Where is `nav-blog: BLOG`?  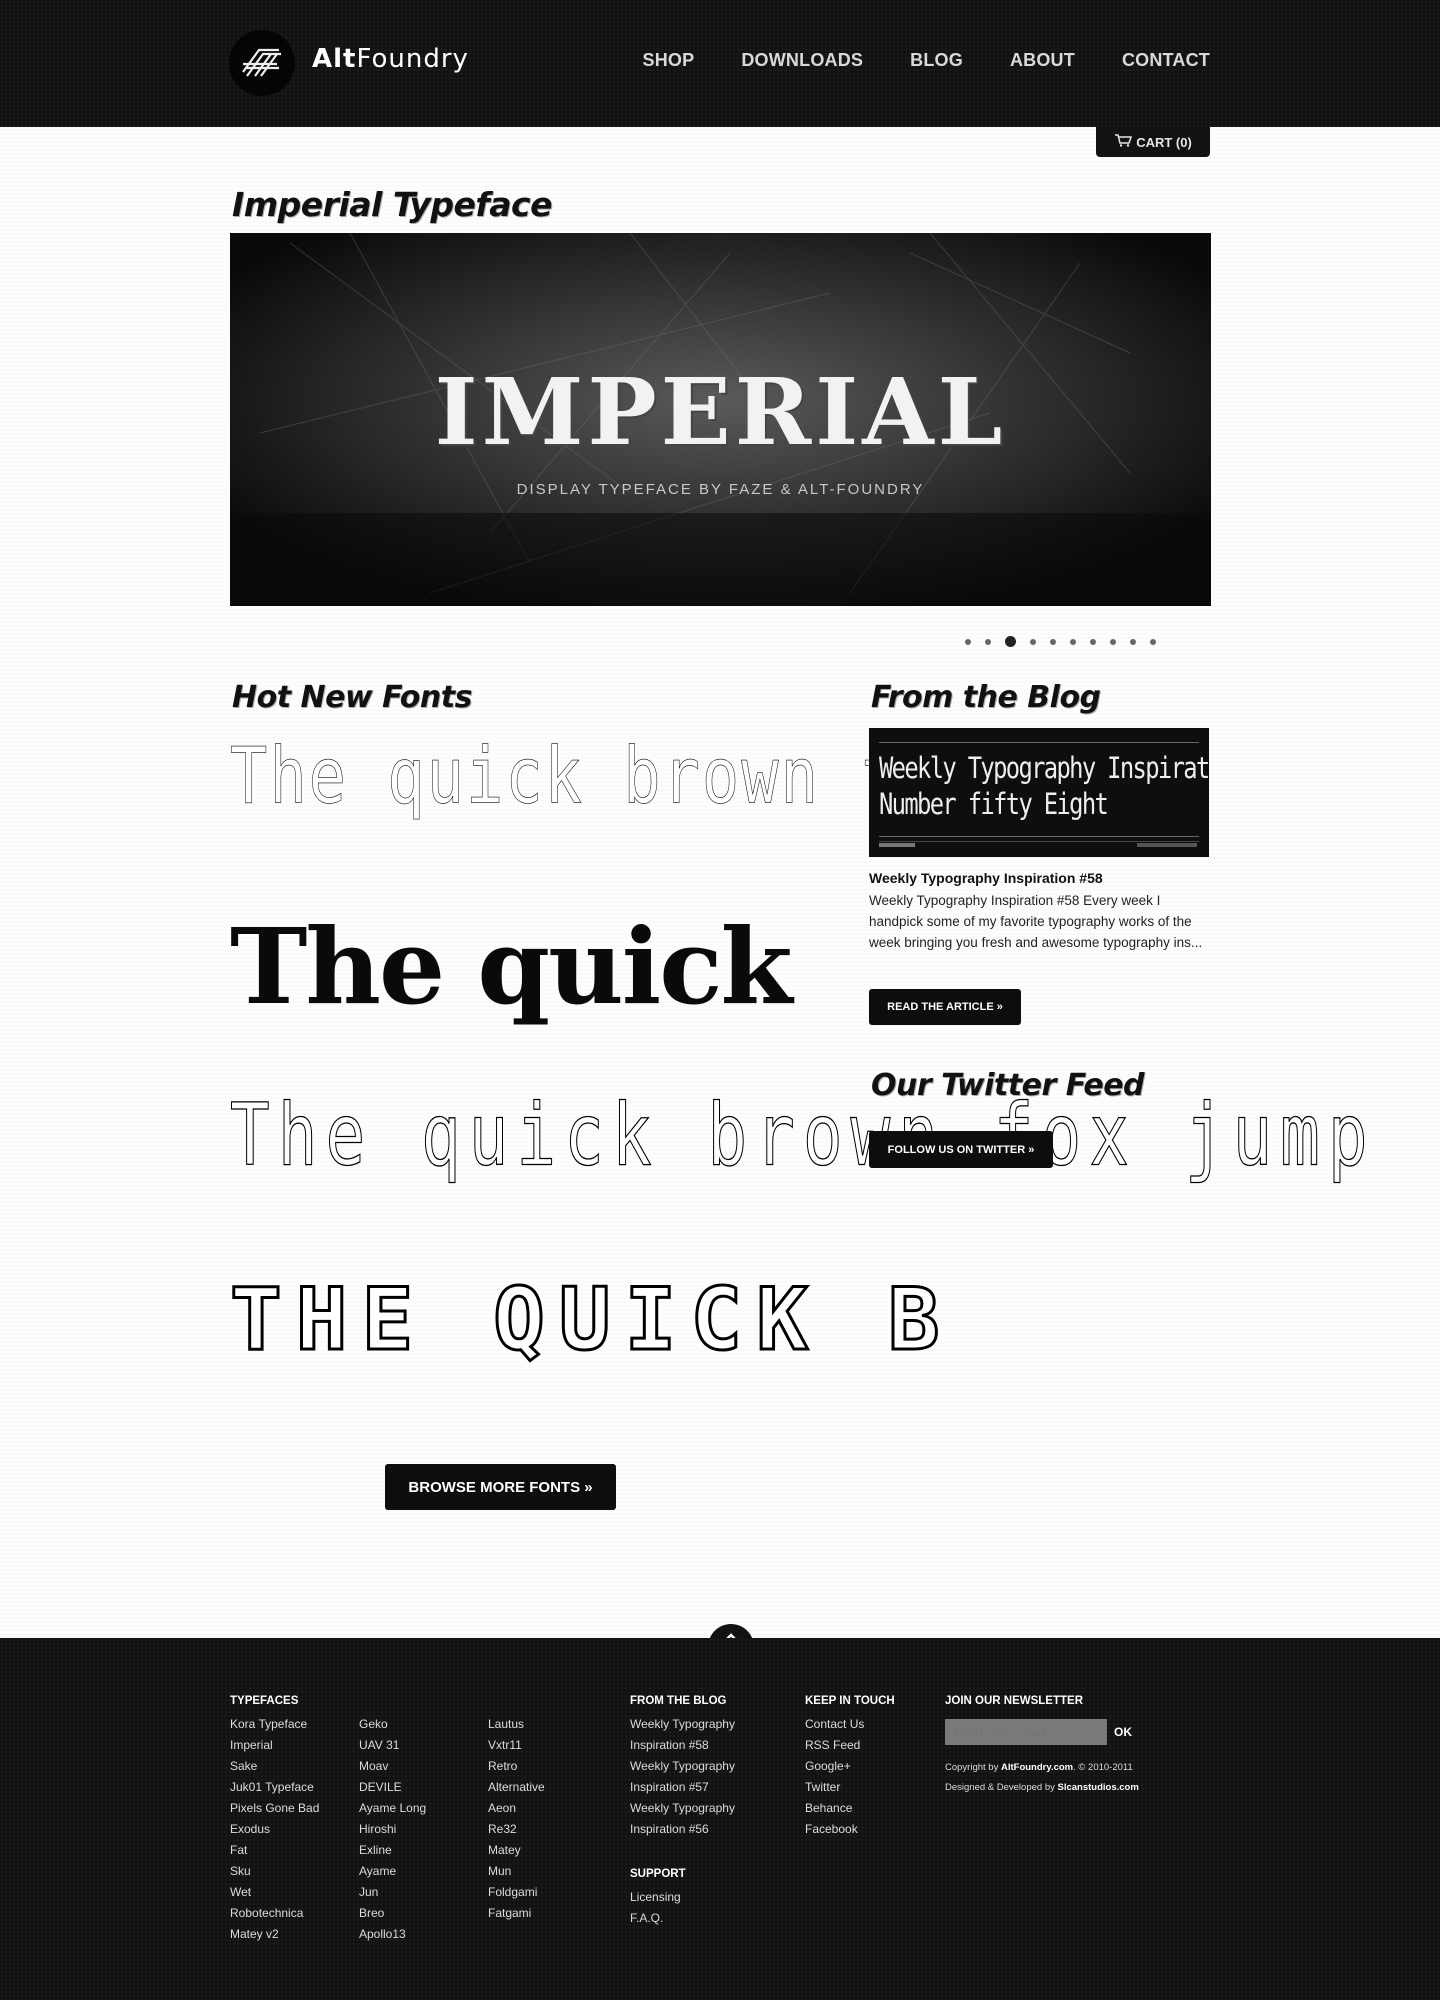 nav-blog: BLOG is located at coordinates (936, 60).